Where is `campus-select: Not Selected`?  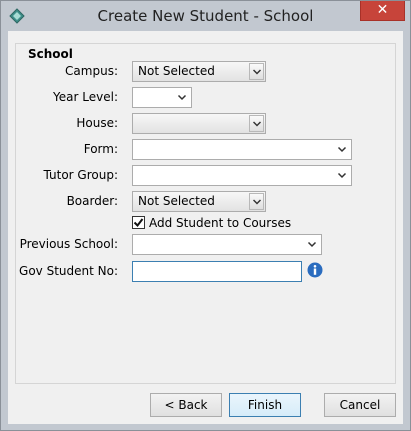
campus-select: Not Selected is located at coordinates (199, 71).